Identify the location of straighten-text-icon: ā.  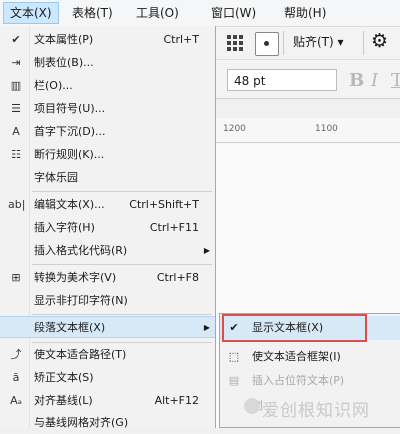
(16, 377).